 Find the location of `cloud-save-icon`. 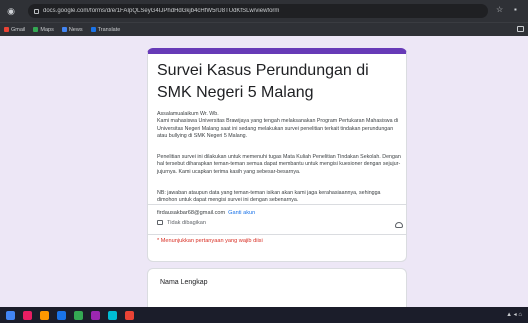

cloud-save-icon is located at coordinates (399, 225).